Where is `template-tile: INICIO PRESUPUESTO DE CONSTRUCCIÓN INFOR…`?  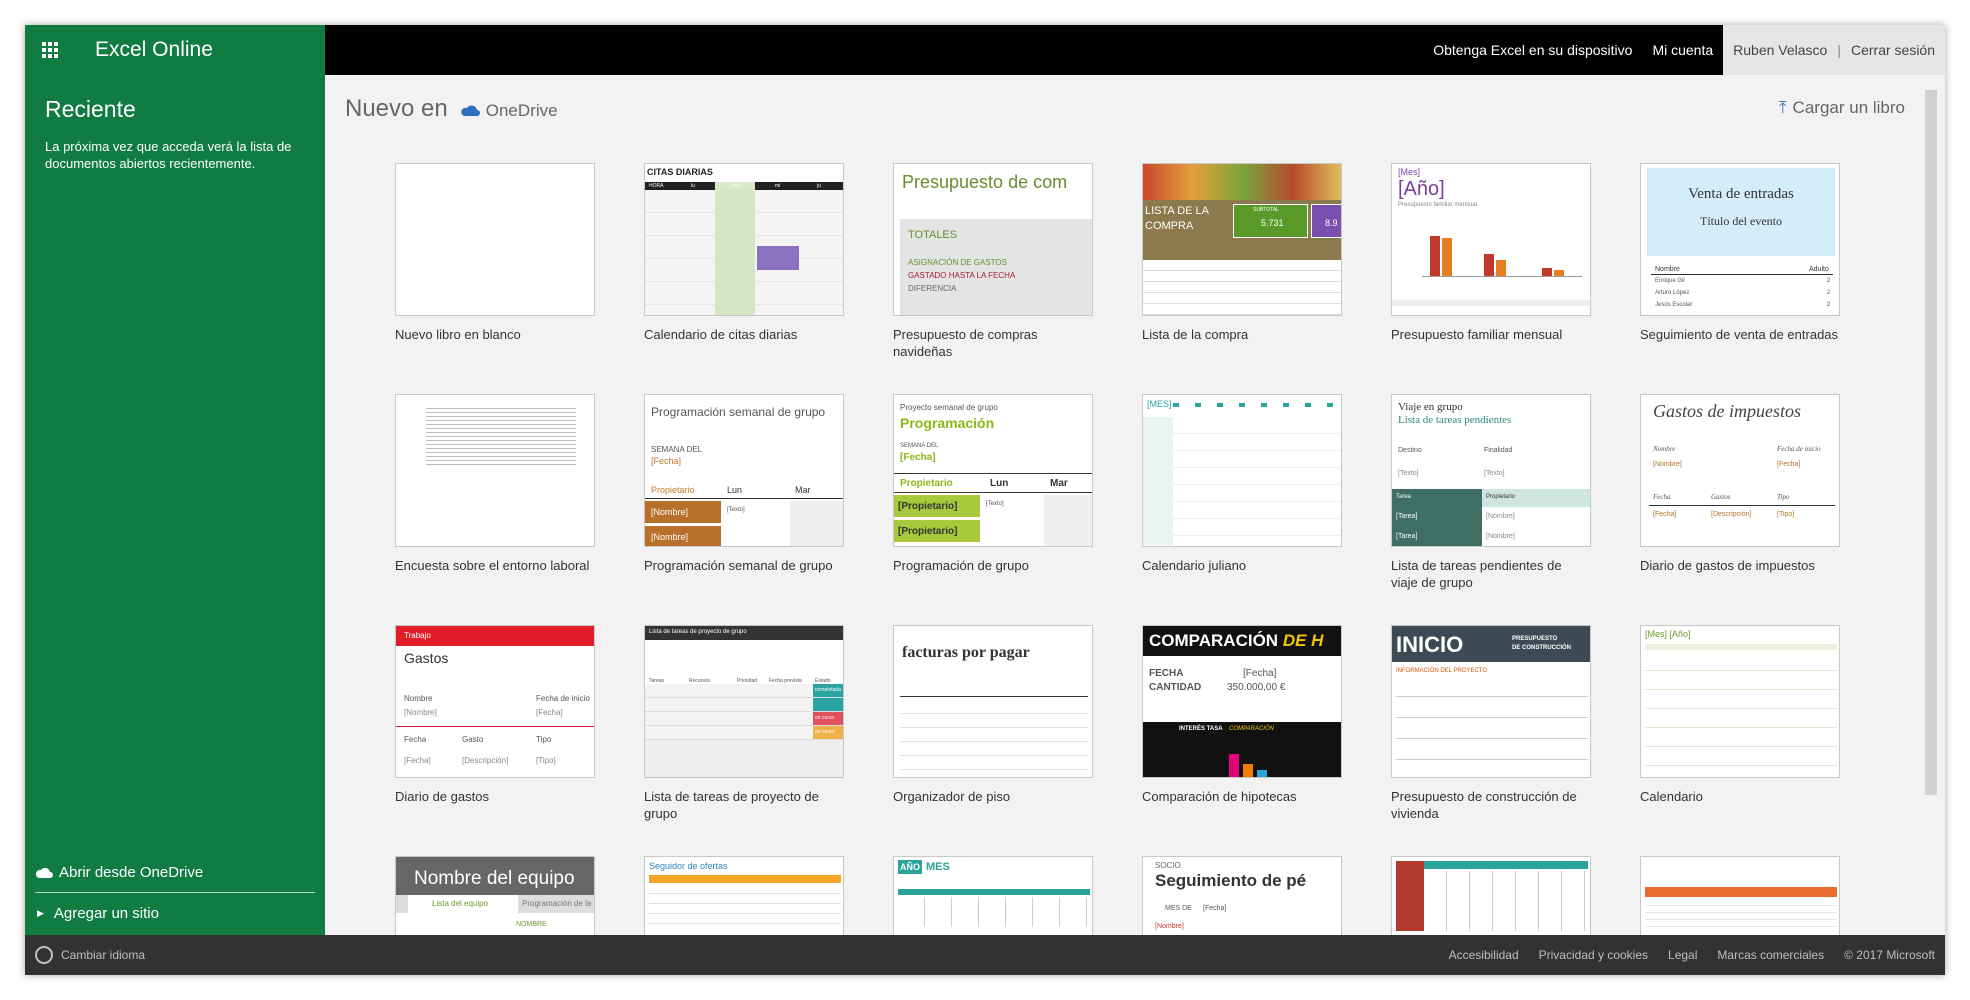
template-tile: INICIO PRESUPUESTO DE CONSTRUCCIÓN INFOR… is located at coordinates (1491, 723).